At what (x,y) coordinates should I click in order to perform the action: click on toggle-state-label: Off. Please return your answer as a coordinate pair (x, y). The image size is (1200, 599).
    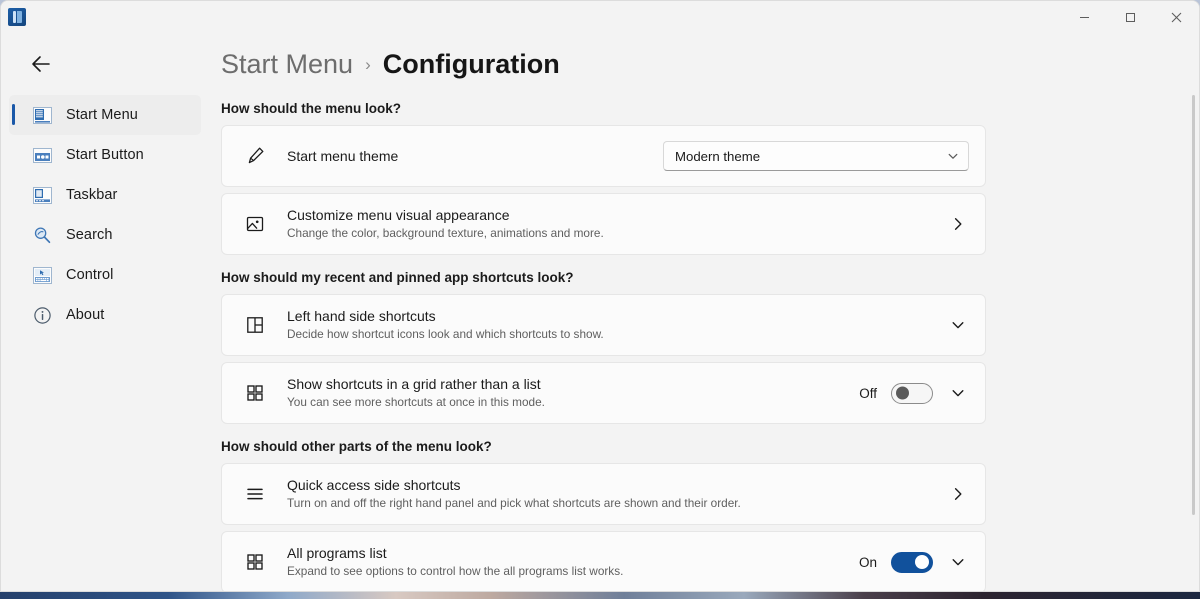
    Looking at the image, I should click on (868, 393).